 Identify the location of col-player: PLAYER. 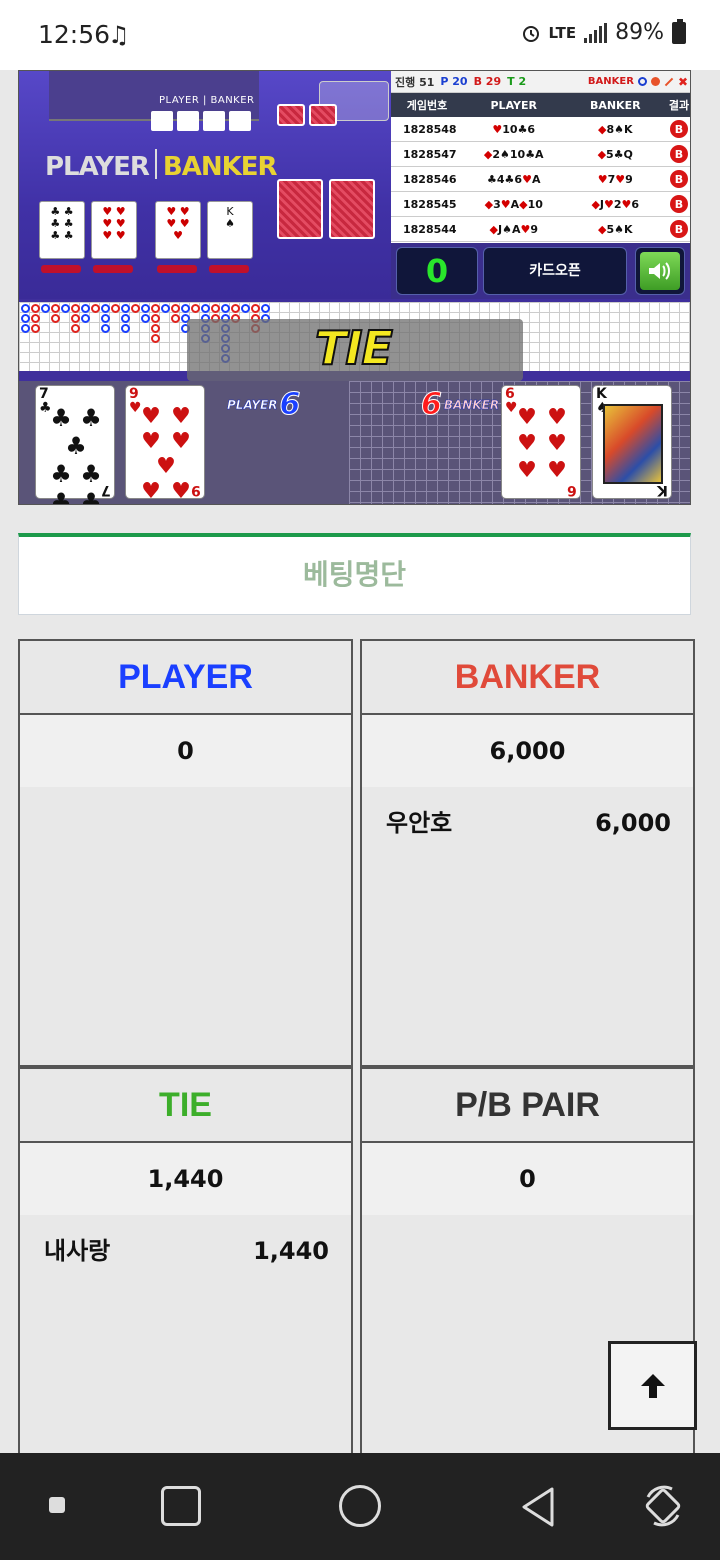
(513, 105).